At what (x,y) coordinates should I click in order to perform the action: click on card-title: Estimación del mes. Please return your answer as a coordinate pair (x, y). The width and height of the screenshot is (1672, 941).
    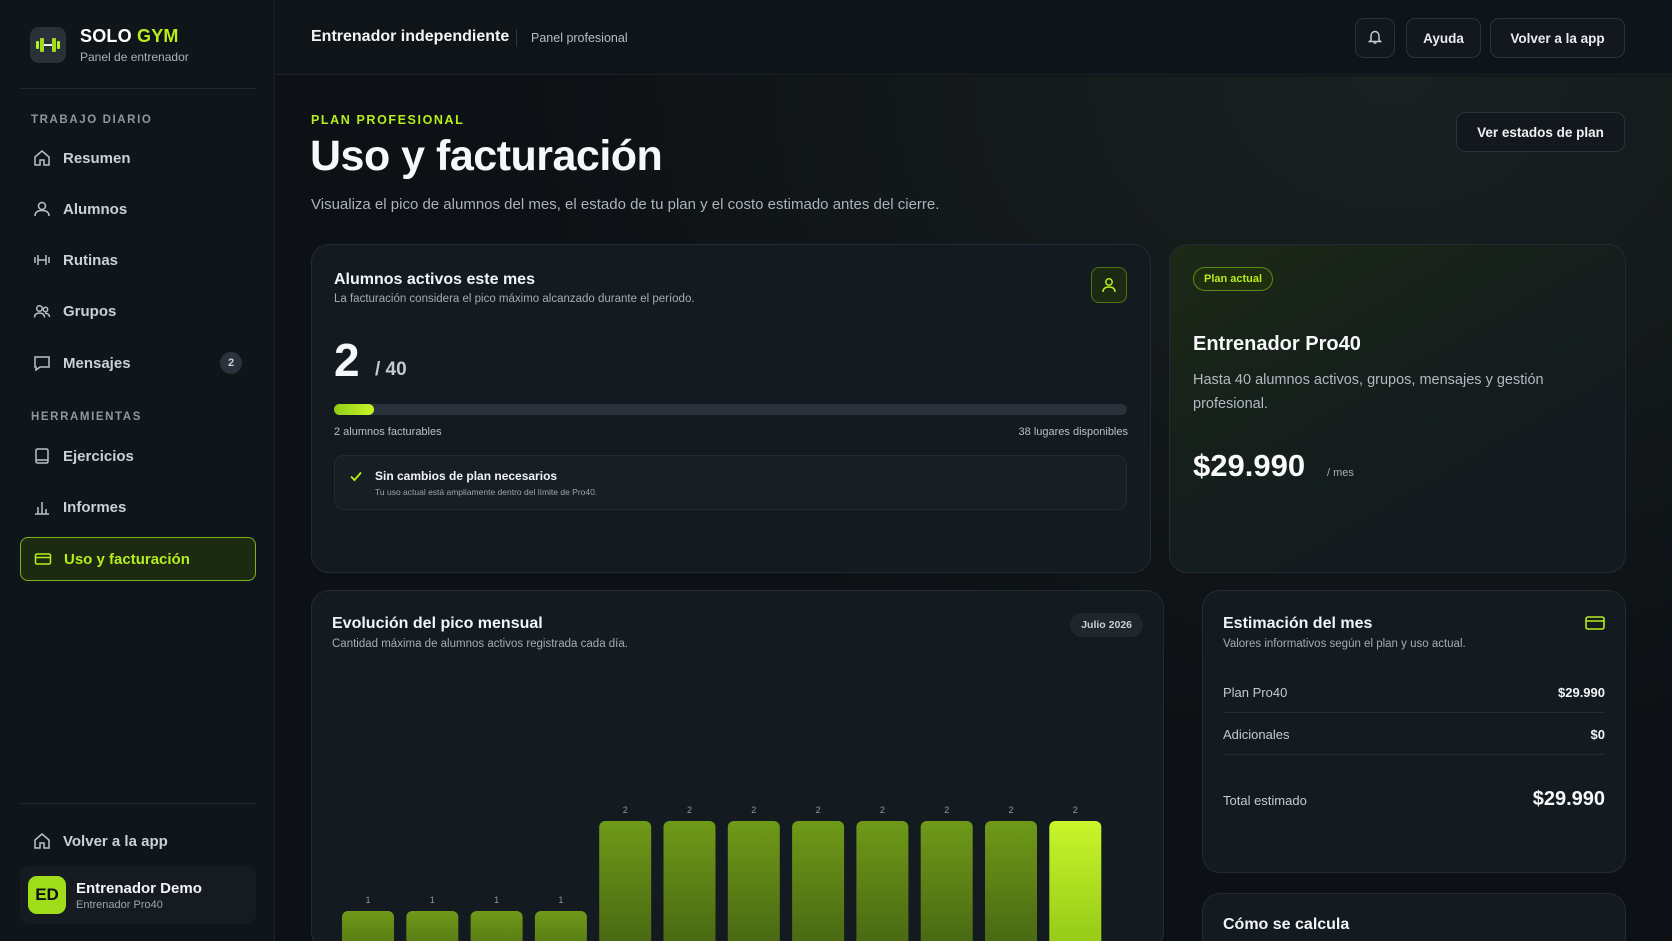
    Looking at the image, I should click on (1298, 623).